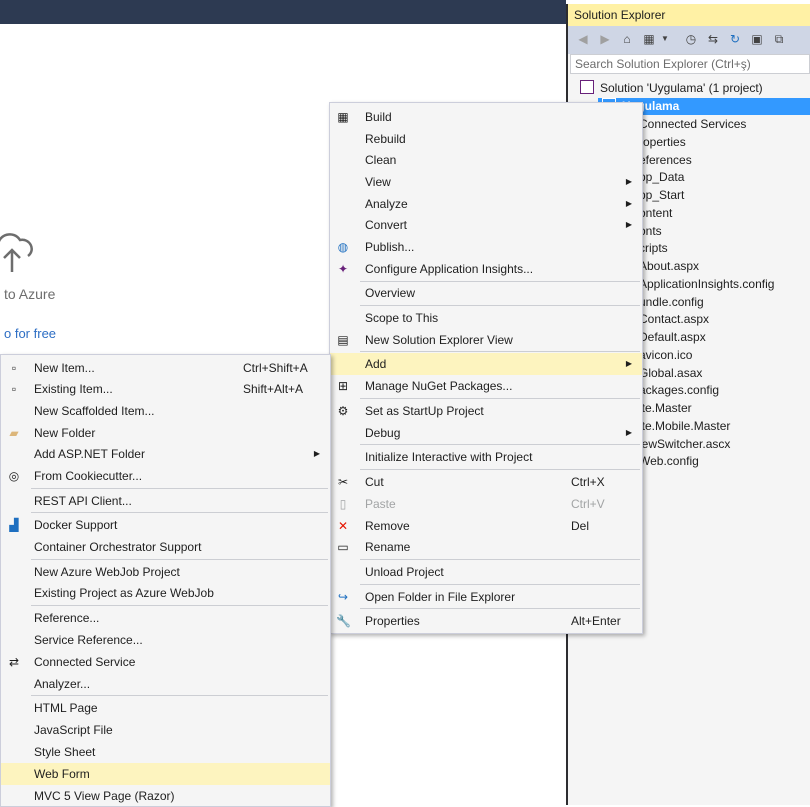 The image size is (810, 807). I want to click on show-all-files-icon: ⧉, so click(779, 39).